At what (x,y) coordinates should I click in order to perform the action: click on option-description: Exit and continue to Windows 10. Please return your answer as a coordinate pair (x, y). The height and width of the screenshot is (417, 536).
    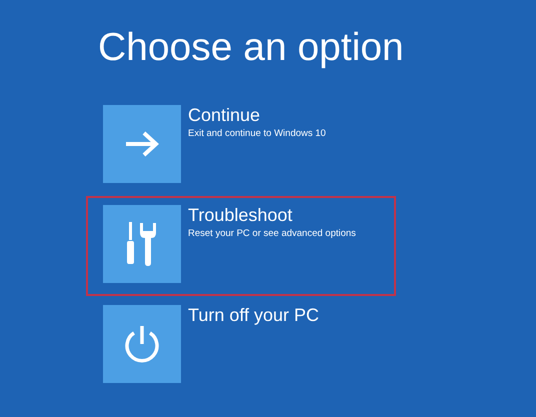
    Looking at the image, I should click on (257, 134).